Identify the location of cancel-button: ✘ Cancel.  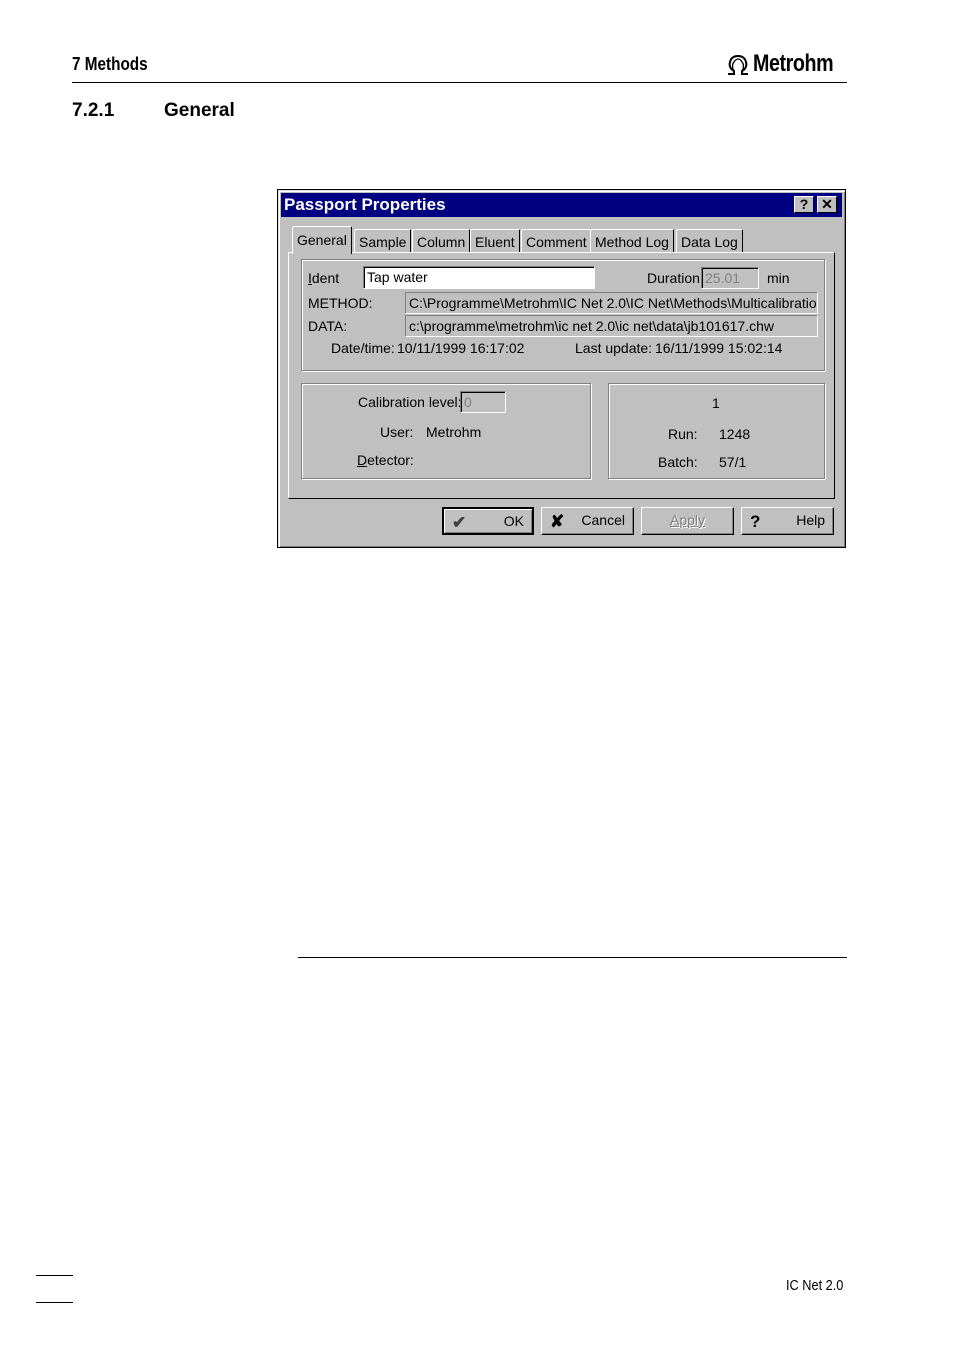
(587, 521).